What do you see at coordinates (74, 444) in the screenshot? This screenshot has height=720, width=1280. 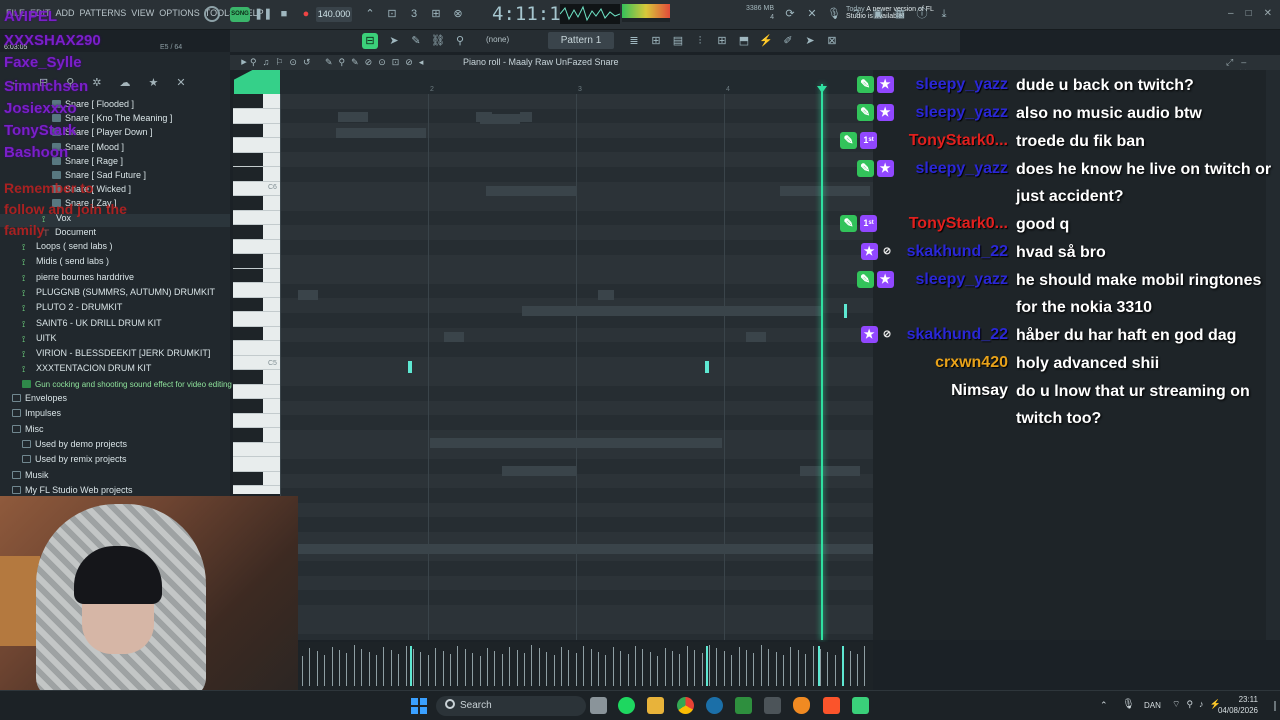 I see `browser-item: Used by demo projects` at bounding box center [74, 444].